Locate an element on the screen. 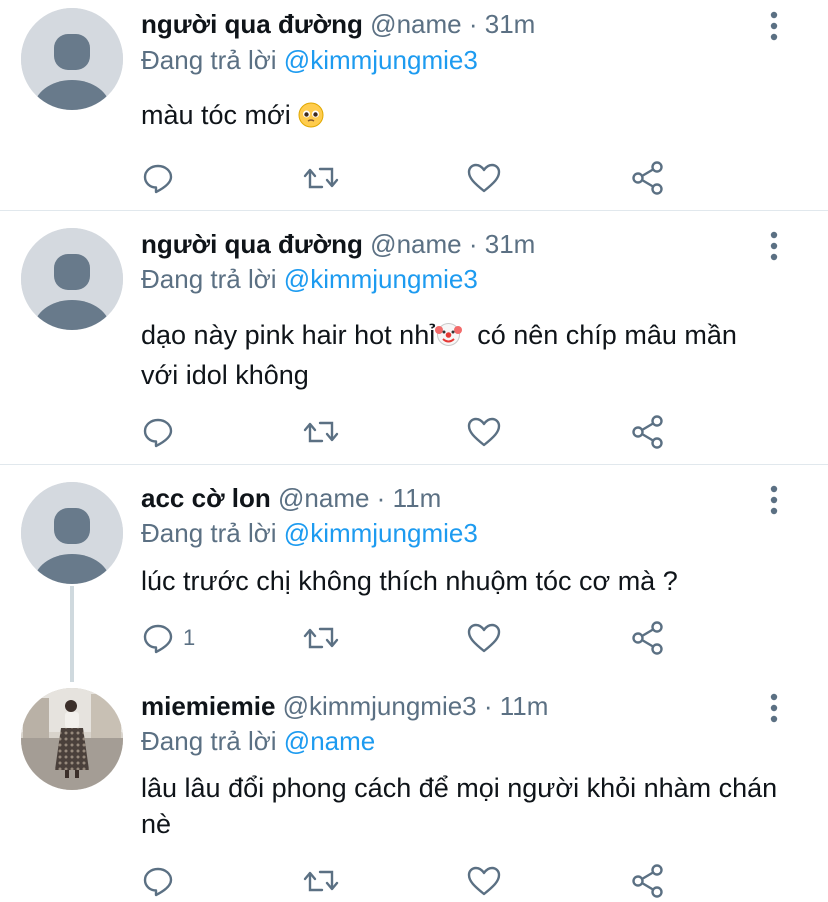 The image size is (828, 902). profile-photo-icon is located at coordinates (72, 739).